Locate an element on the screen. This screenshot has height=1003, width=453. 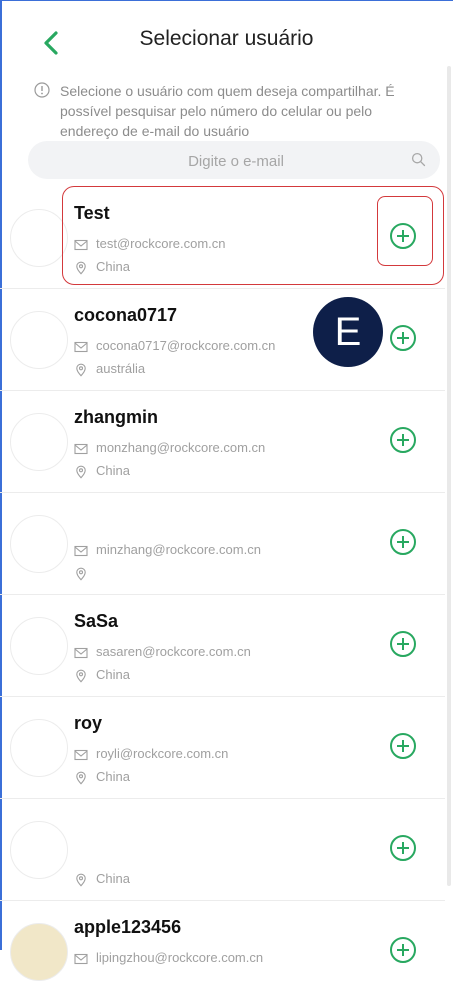
page-title: Selecionar usuário is located at coordinates (226, 38).